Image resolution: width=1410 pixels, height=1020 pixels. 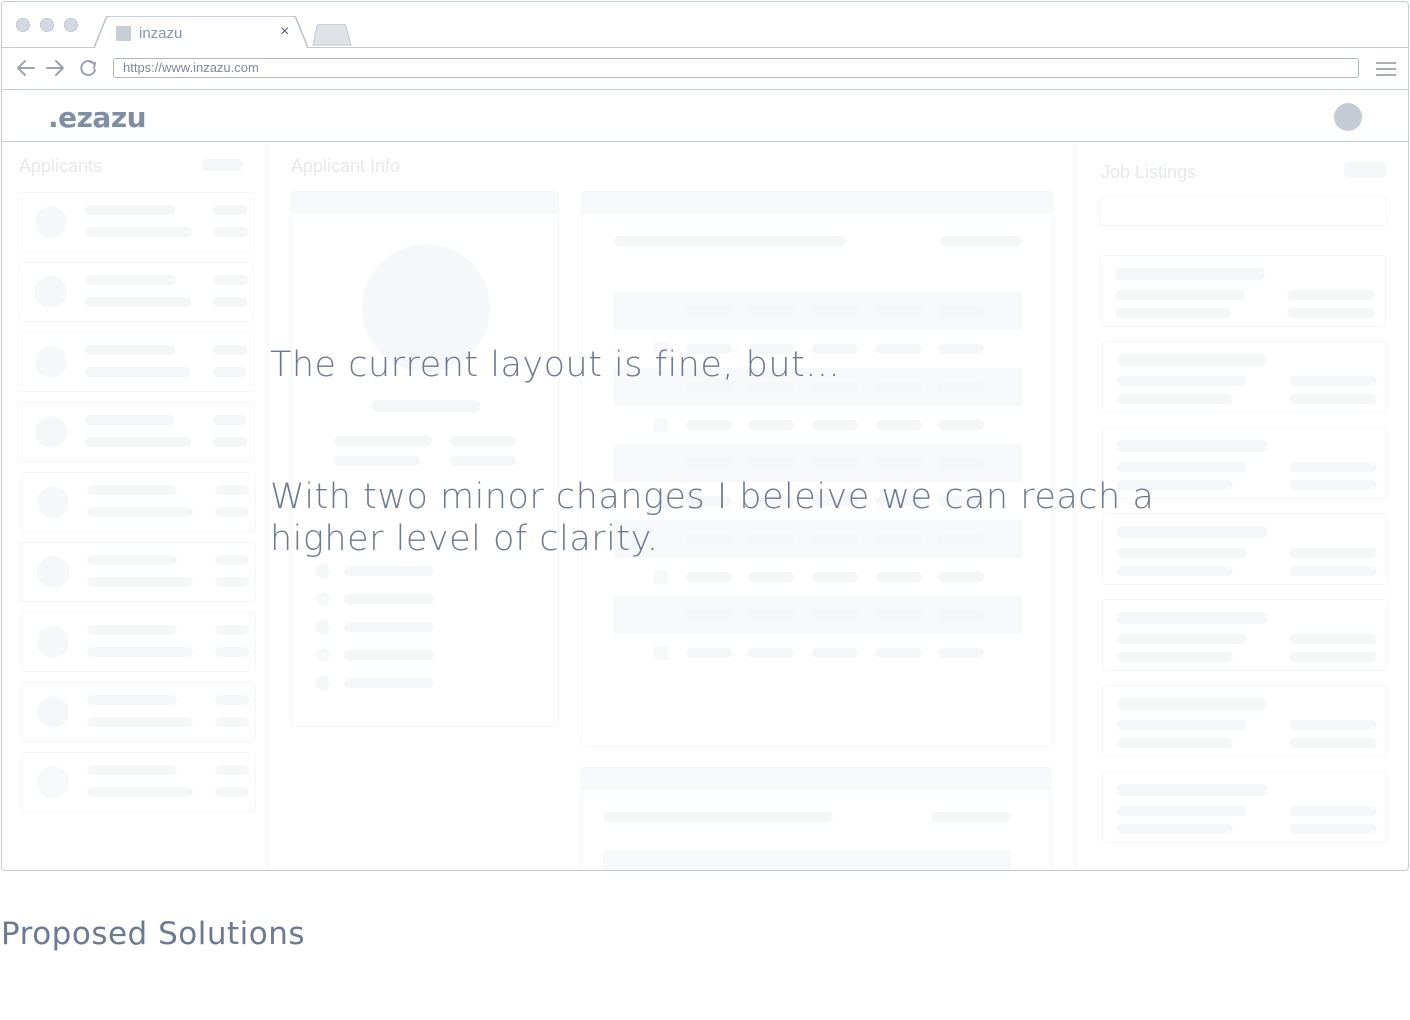 What do you see at coordinates (332, 35) in the screenshot?
I see `new-tab-button` at bounding box center [332, 35].